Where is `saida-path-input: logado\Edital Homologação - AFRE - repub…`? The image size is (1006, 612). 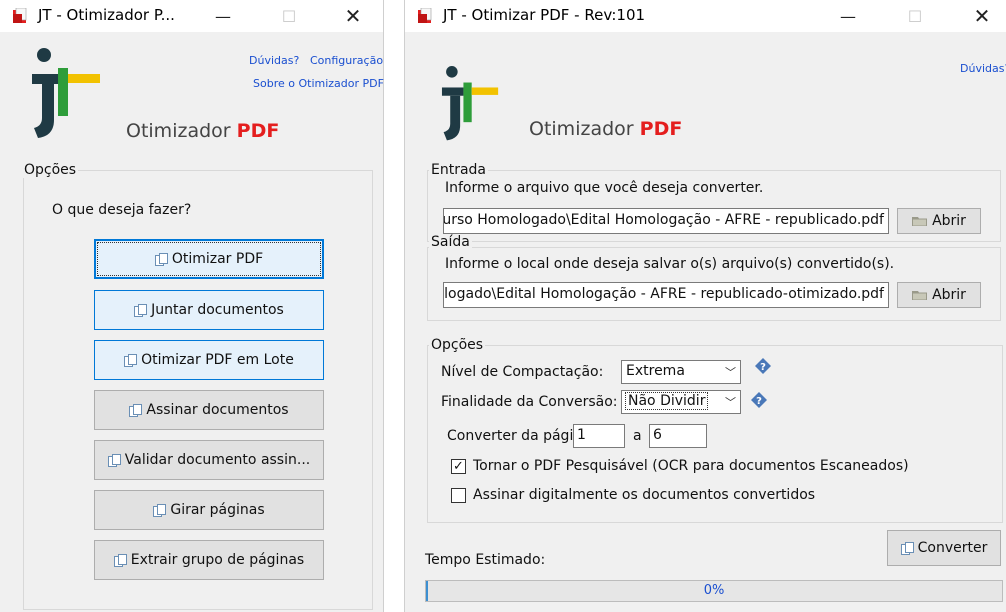
saida-path-input: logado\Edital Homologação - AFRE - repub… is located at coordinates (666, 295).